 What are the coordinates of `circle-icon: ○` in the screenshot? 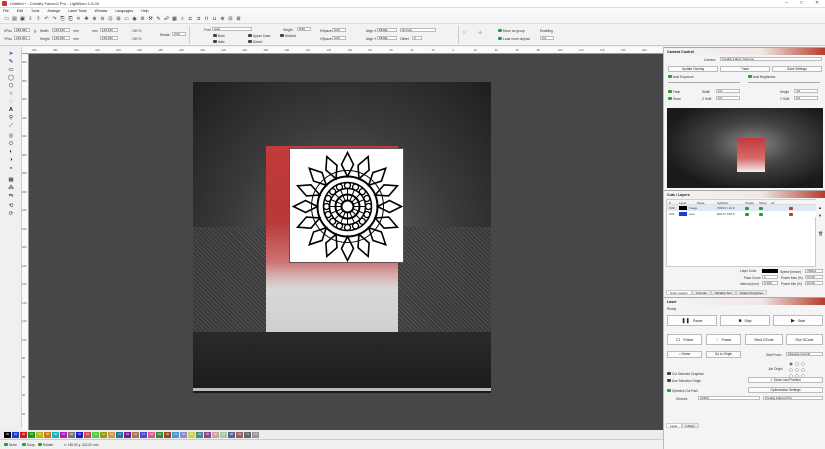 It's located at (11, 94).